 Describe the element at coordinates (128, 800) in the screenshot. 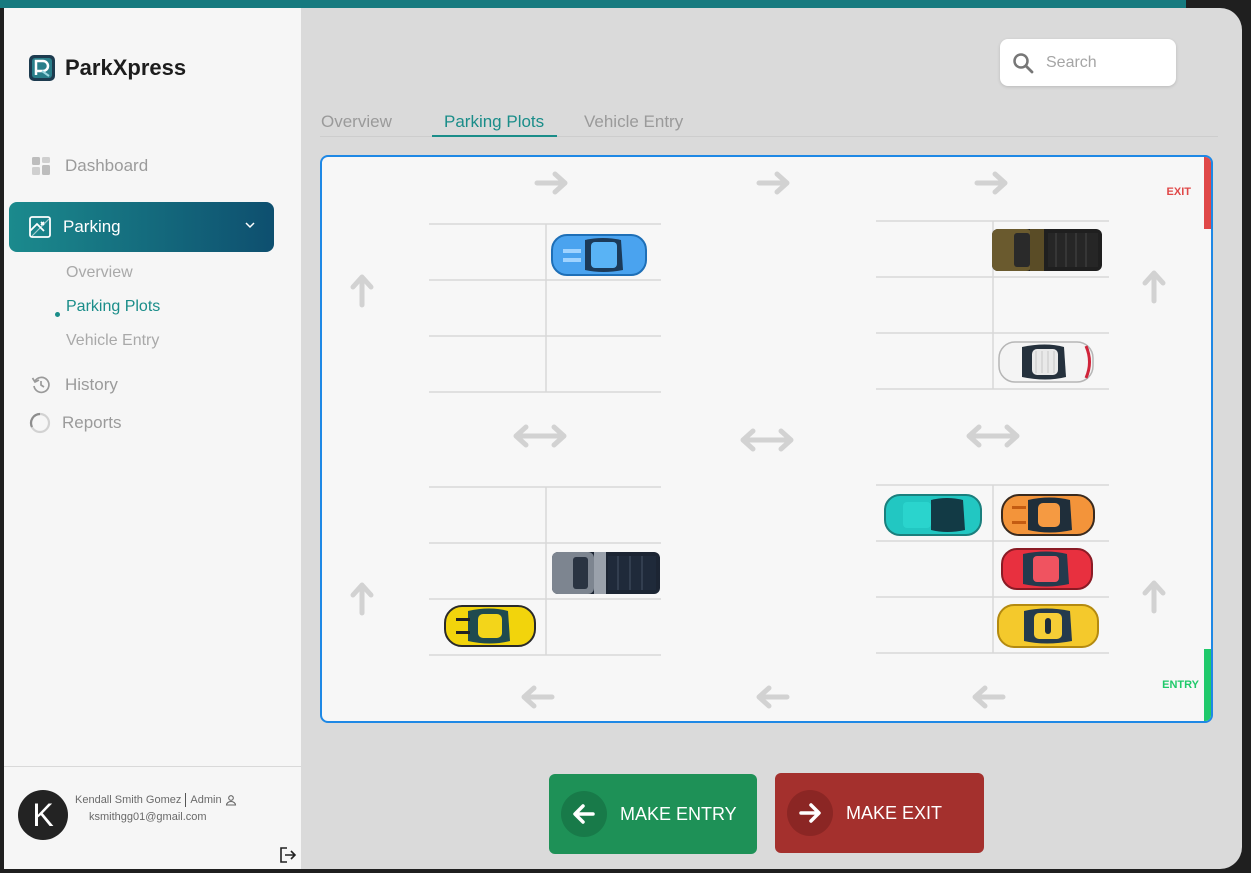

I see `user-name: Kendall Smith Gomez` at that location.